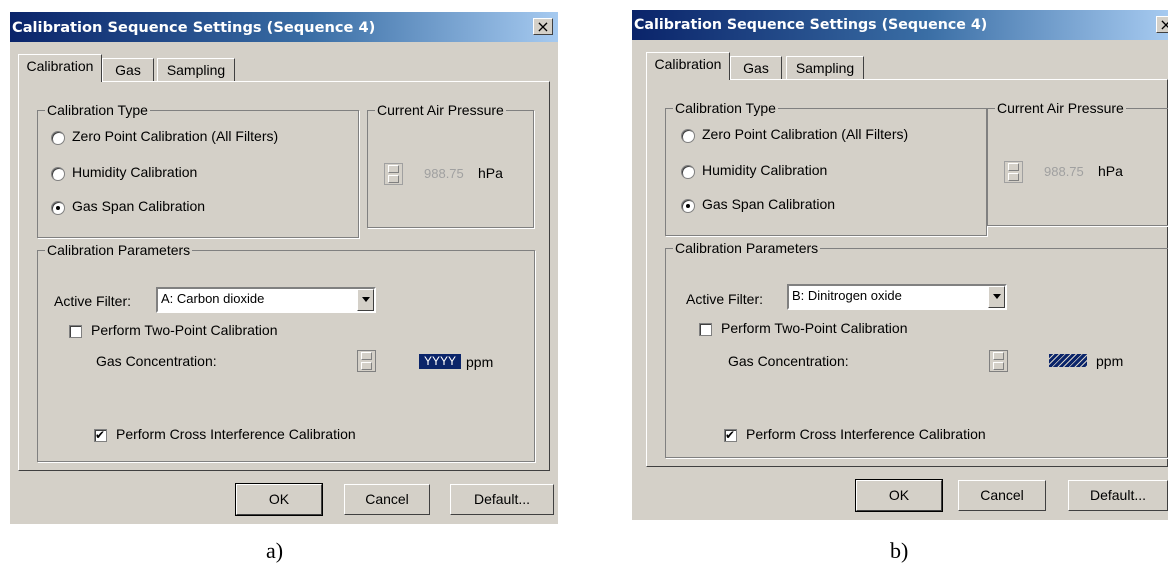  Describe the element at coordinates (440, 361) in the screenshot. I see `gas-concentration-input: YYYY` at that location.